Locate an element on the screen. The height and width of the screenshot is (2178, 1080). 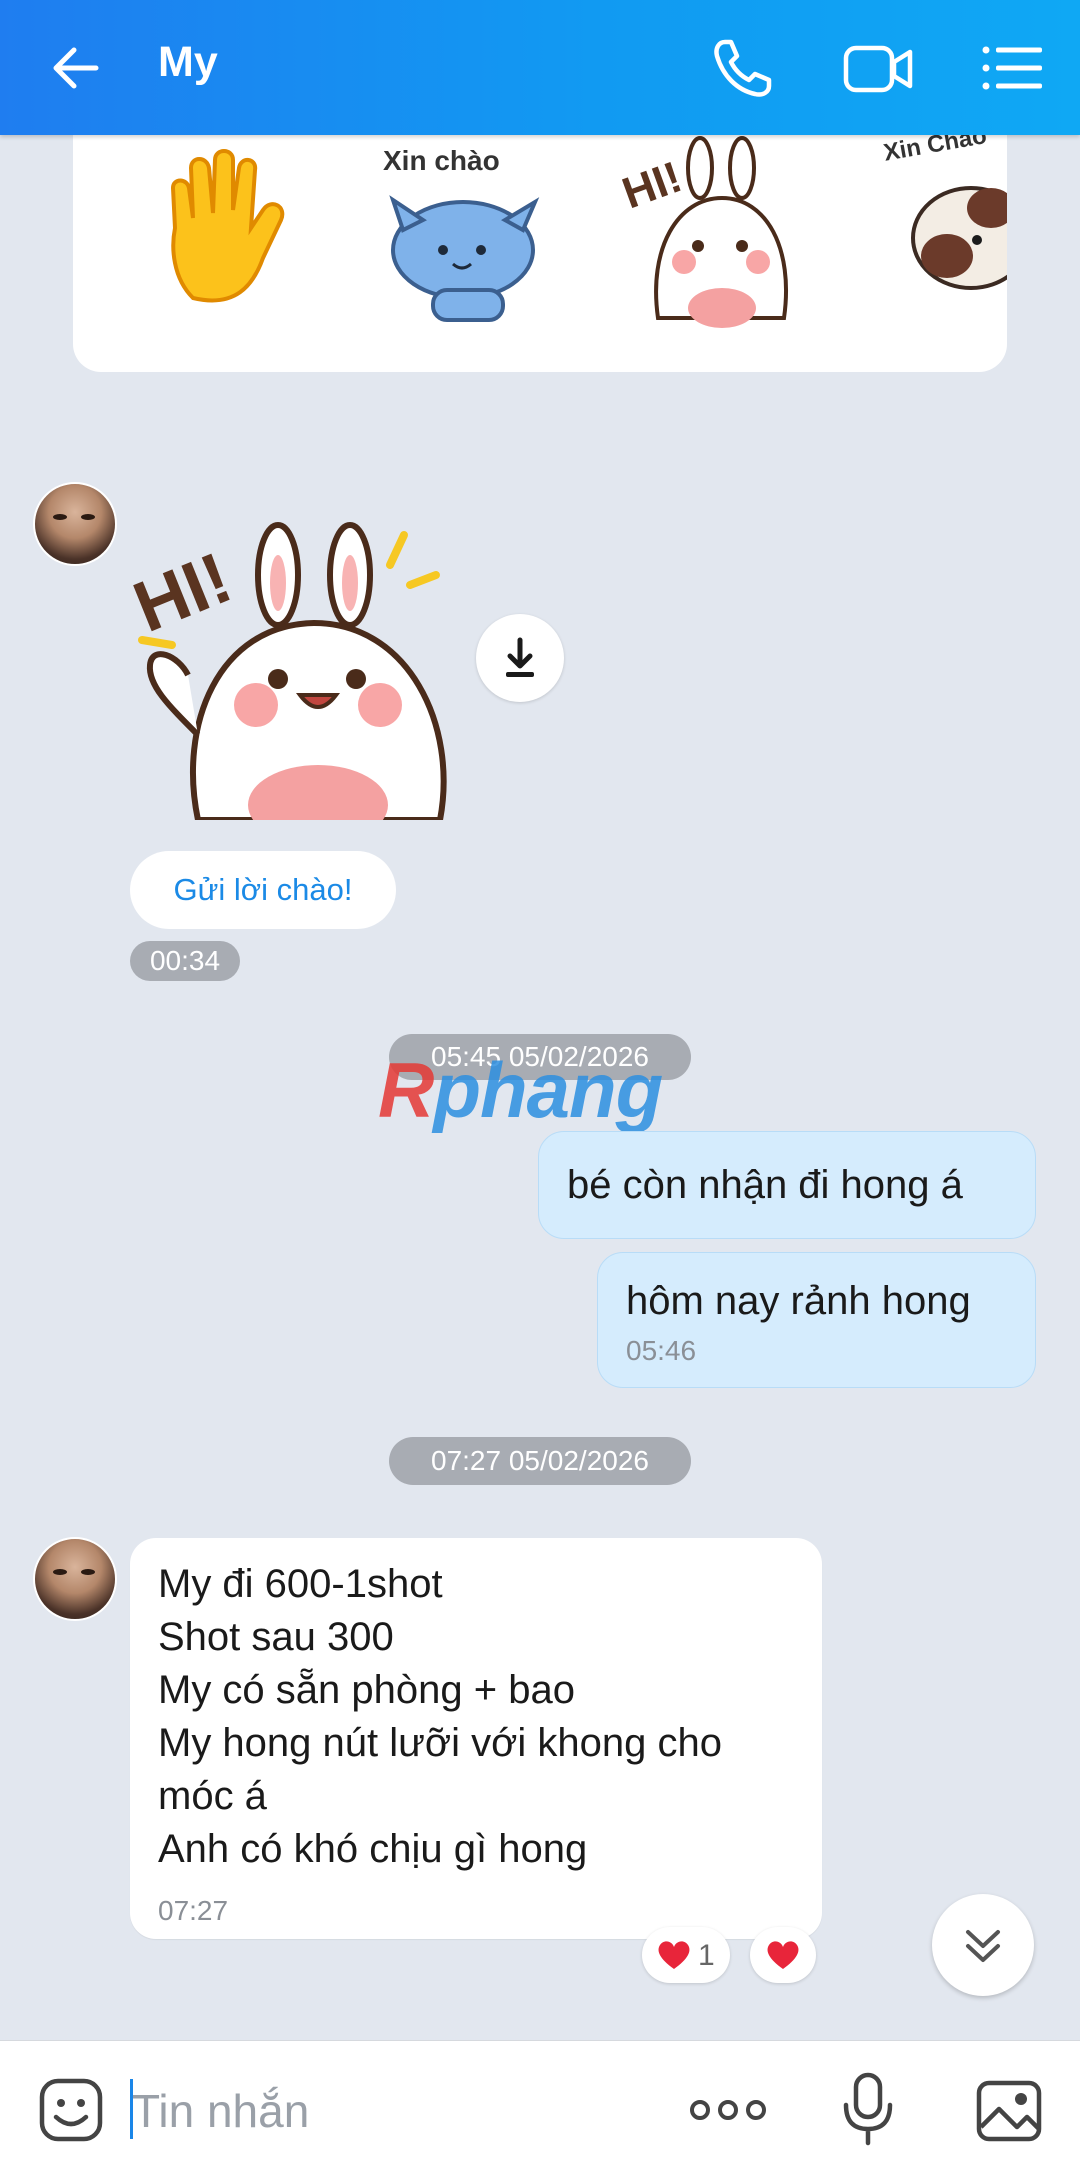
more-dots-icon is located at coordinates (728, 2110).